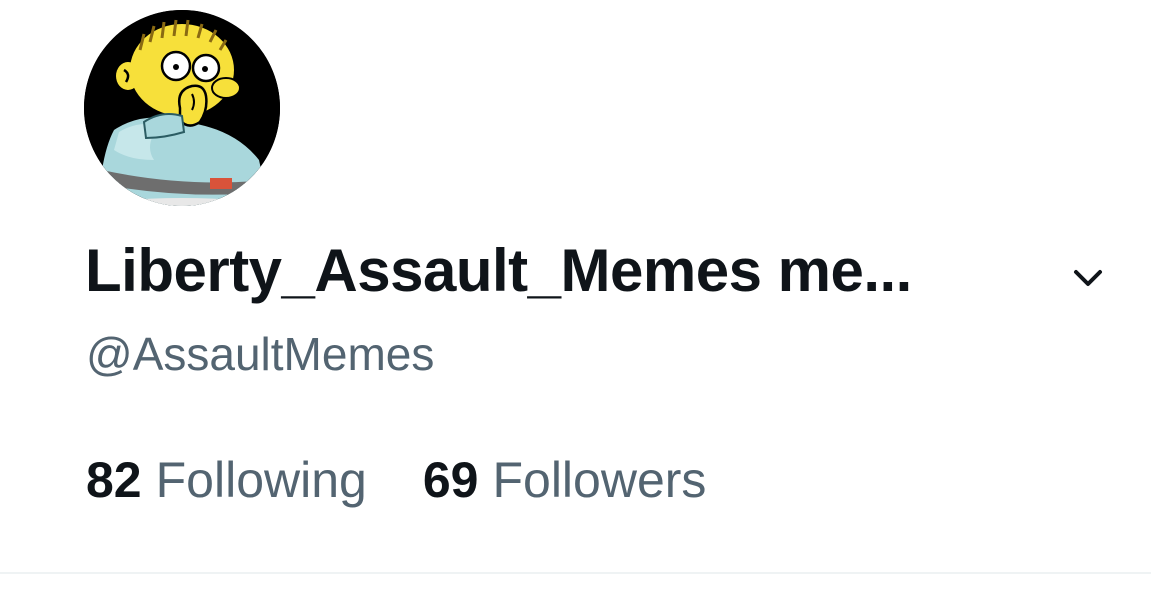 This screenshot has height=598, width=1151. I want to click on avatar, so click(182, 108).